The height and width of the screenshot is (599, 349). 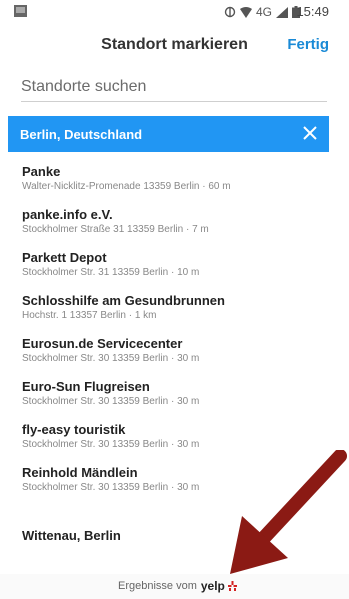 What do you see at coordinates (81, 134) in the screenshot?
I see `location-filter-label: Berlin, Deutschland` at bounding box center [81, 134].